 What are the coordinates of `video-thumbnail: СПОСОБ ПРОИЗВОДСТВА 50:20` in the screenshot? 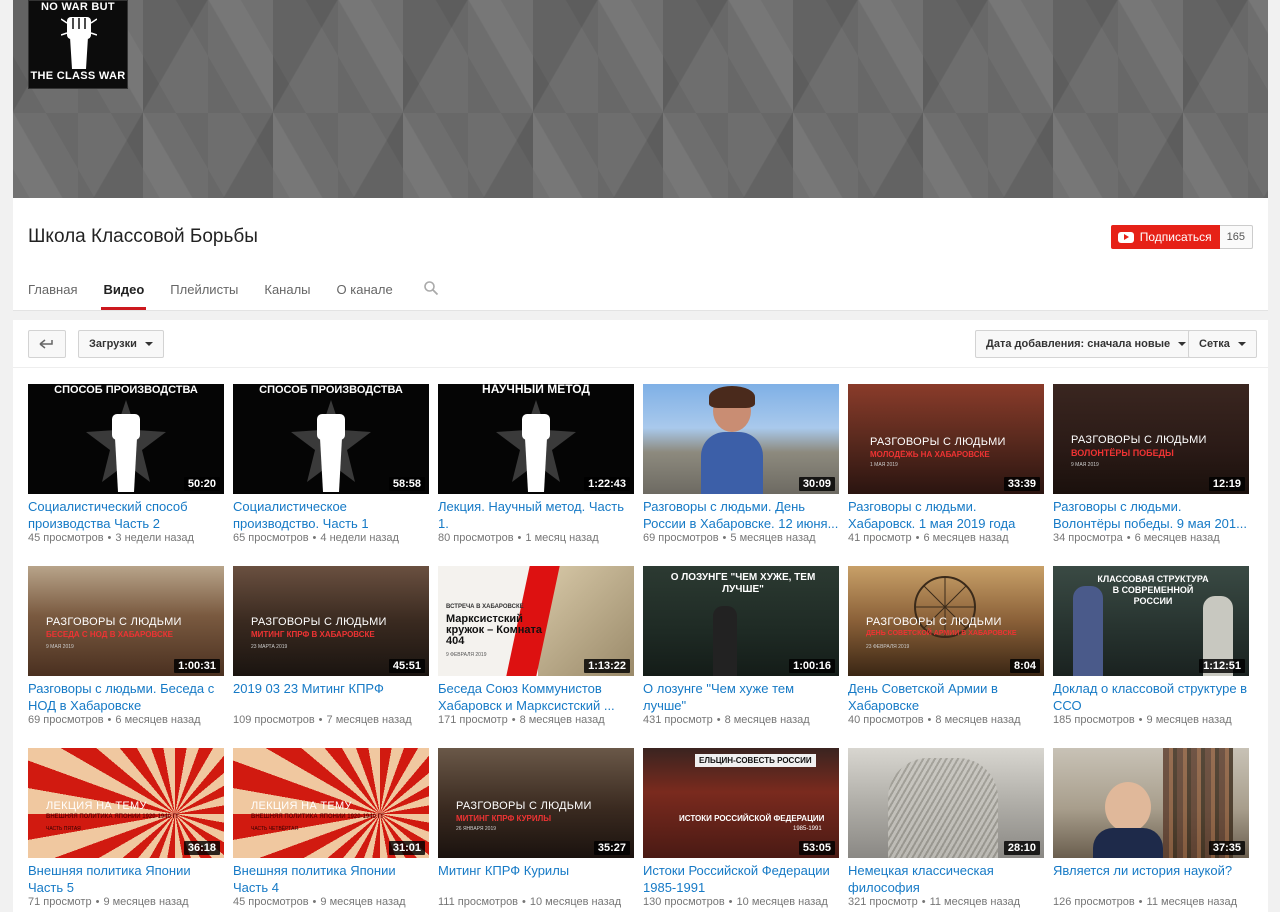 It's located at (126, 439).